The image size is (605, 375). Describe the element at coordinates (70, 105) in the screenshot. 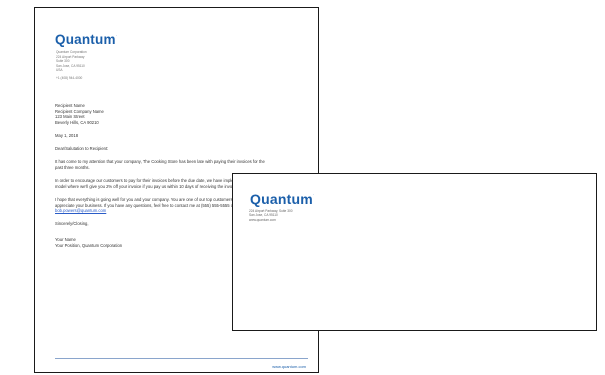

I see `recipient-name: Recipient Name` at that location.